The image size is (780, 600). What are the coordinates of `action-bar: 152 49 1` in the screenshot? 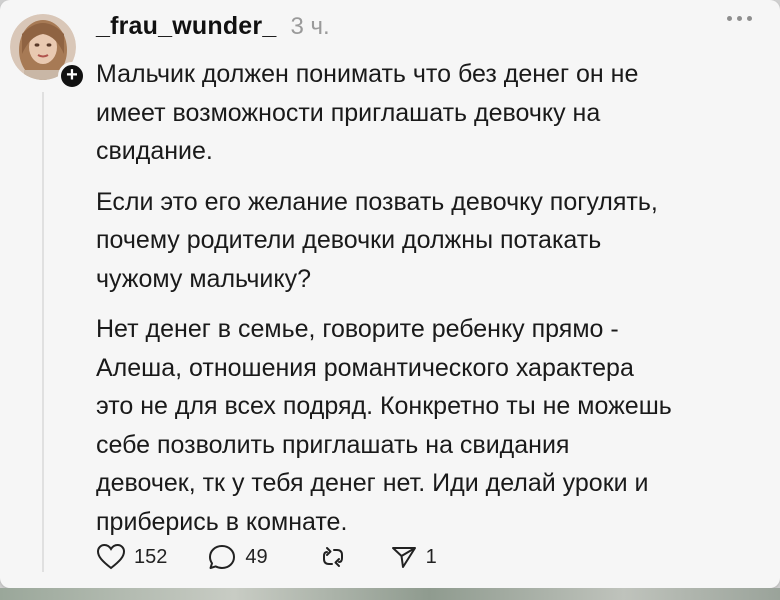 It's located at (266, 557).